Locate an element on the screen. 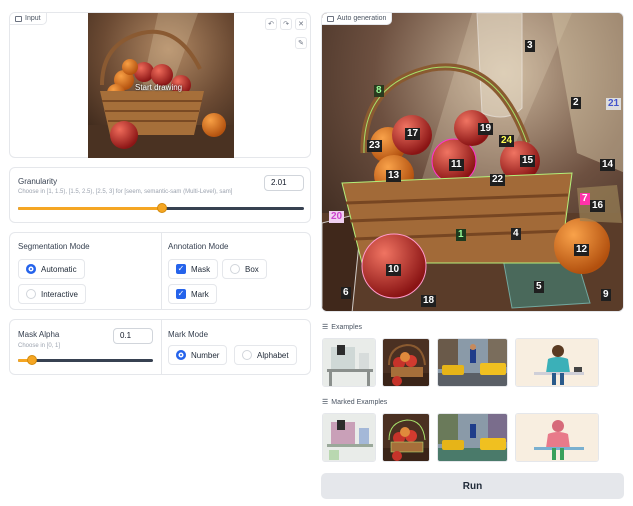  mark-label: 10 is located at coordinates (394, 270).